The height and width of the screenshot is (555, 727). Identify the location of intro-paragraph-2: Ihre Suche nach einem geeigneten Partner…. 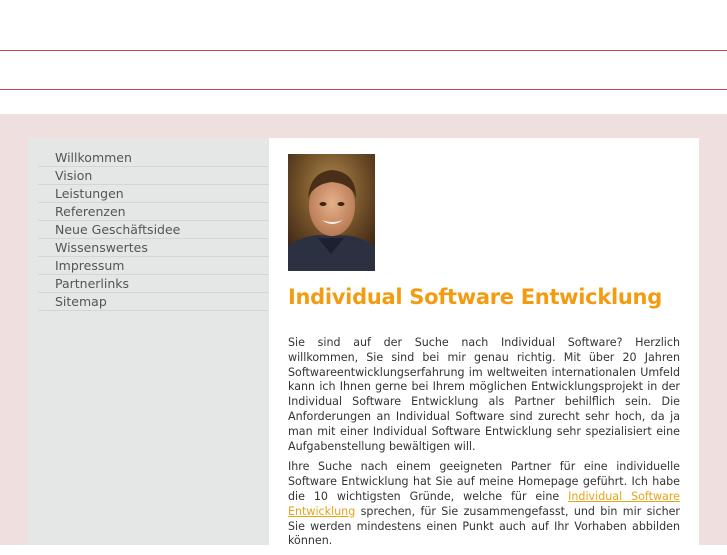
(484, 504).